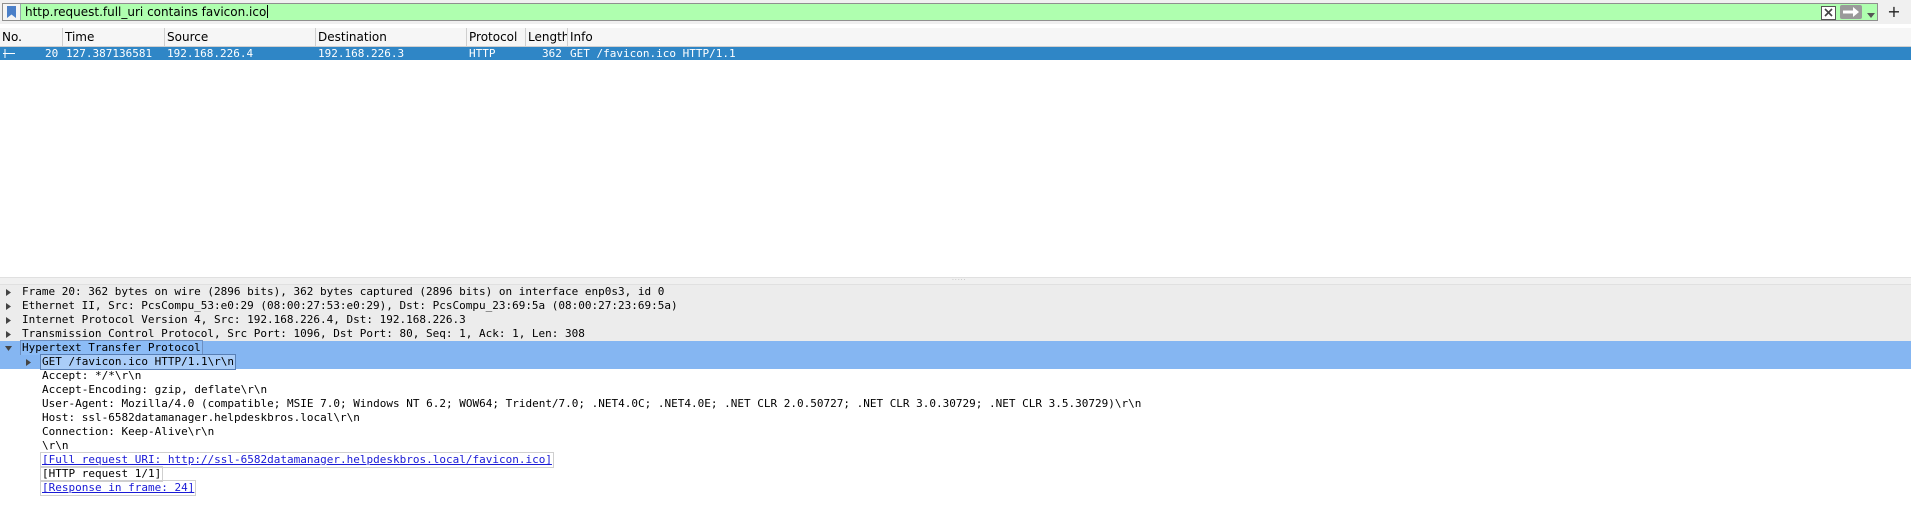 This screenshot has width=1911, height=530. I want to click on add-filter-button: +, so click(1894, 12).